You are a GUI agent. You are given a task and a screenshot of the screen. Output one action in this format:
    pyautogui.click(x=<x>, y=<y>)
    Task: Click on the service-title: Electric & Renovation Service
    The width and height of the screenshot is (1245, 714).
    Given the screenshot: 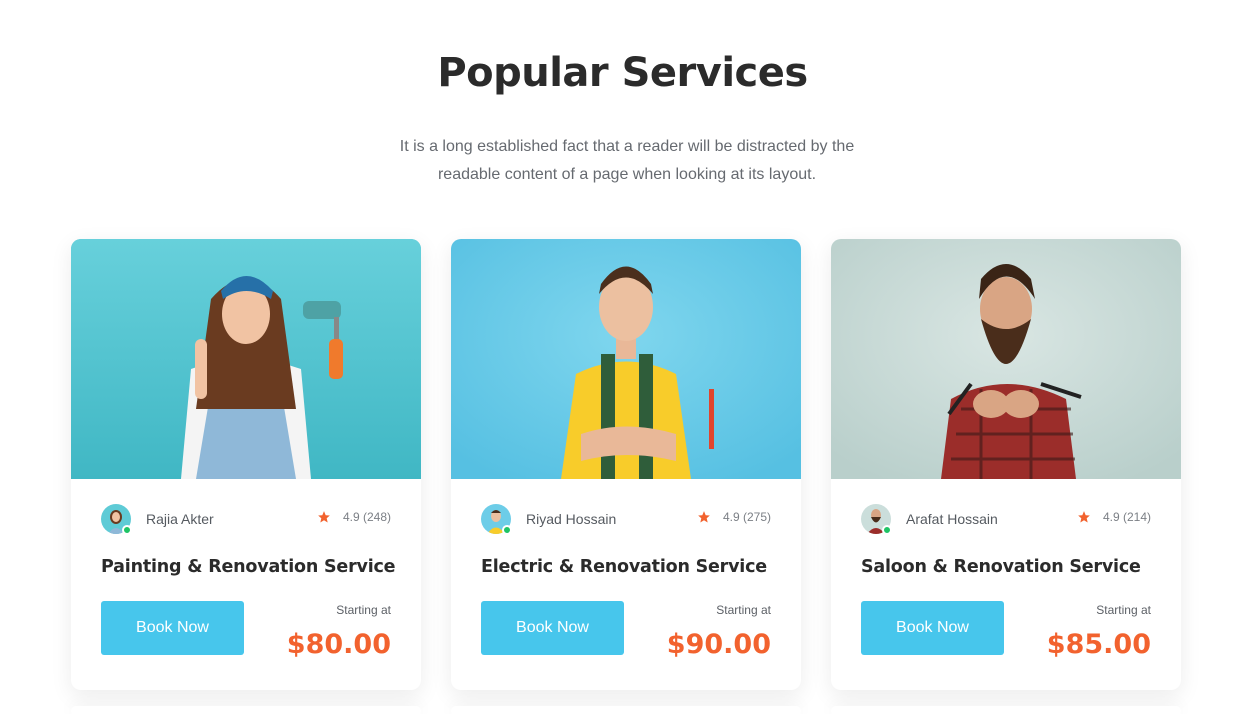 What is the action you would take?
    pyautogui.click(x=631, y=567)
    